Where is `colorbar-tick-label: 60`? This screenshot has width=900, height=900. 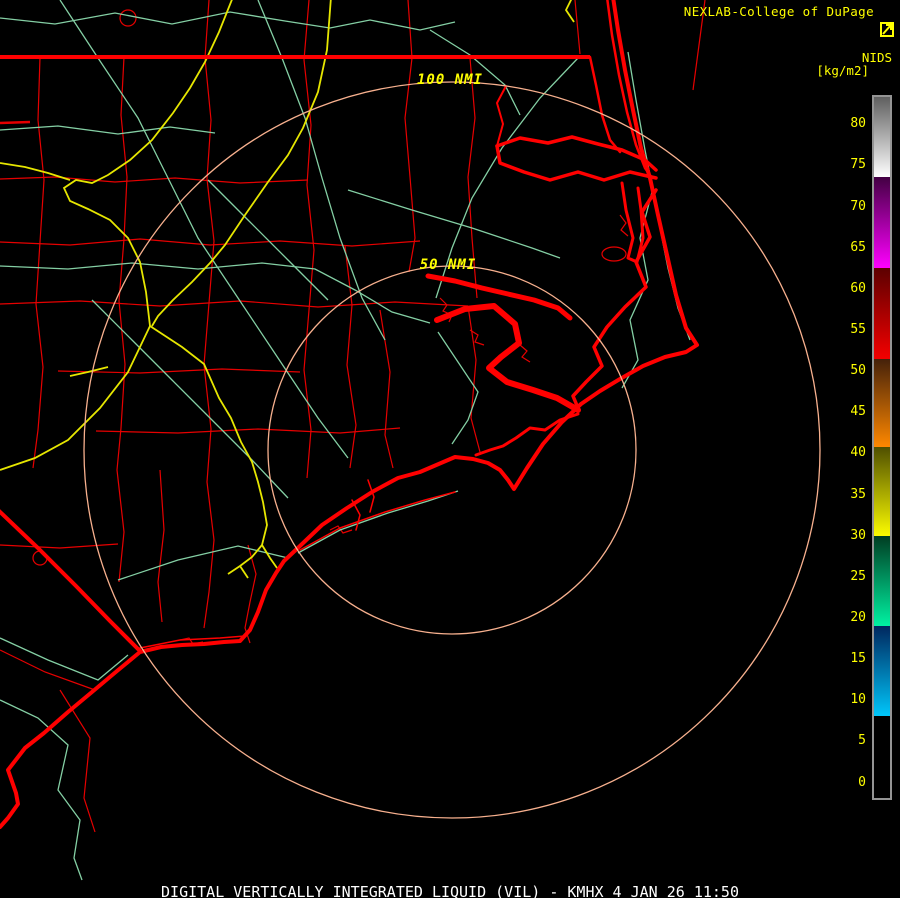
colorbar-tick-label: 60 is located at coordinates (858, 288).